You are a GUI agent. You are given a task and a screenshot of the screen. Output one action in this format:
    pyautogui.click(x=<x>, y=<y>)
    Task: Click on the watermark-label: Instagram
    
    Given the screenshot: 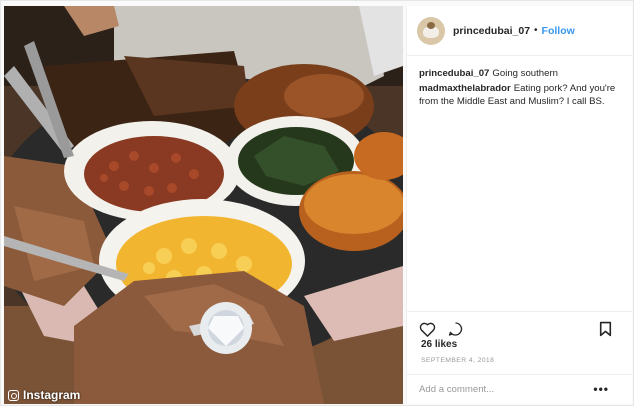 What is the action you would take?
    pyautogui.click(x=52, y=395)
    